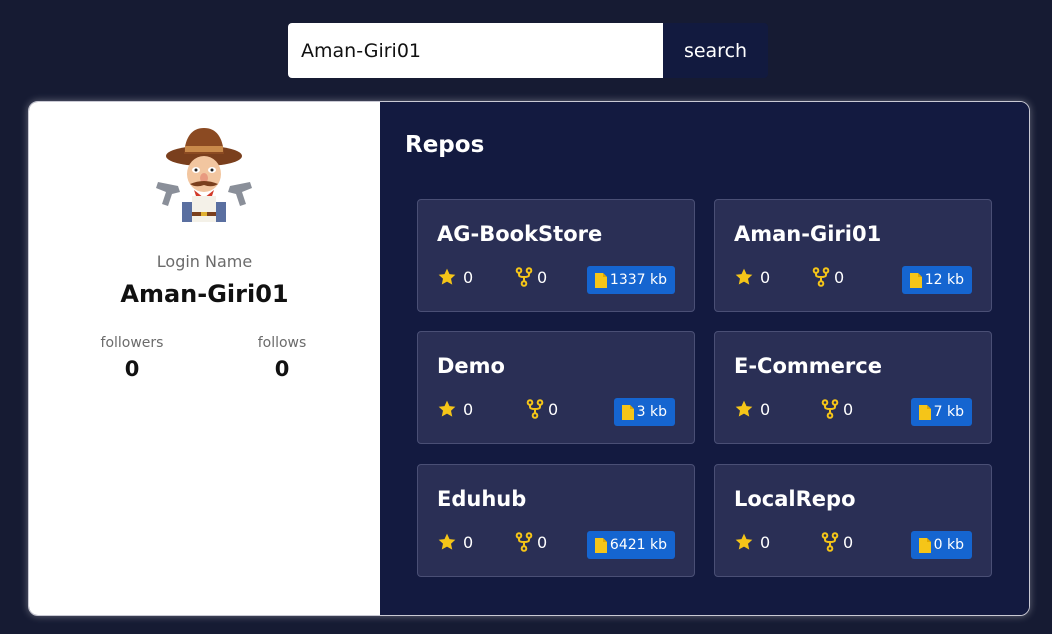  I want to click on repo-card: Eduhub 0 0 6421 kb, so click(556, 520).